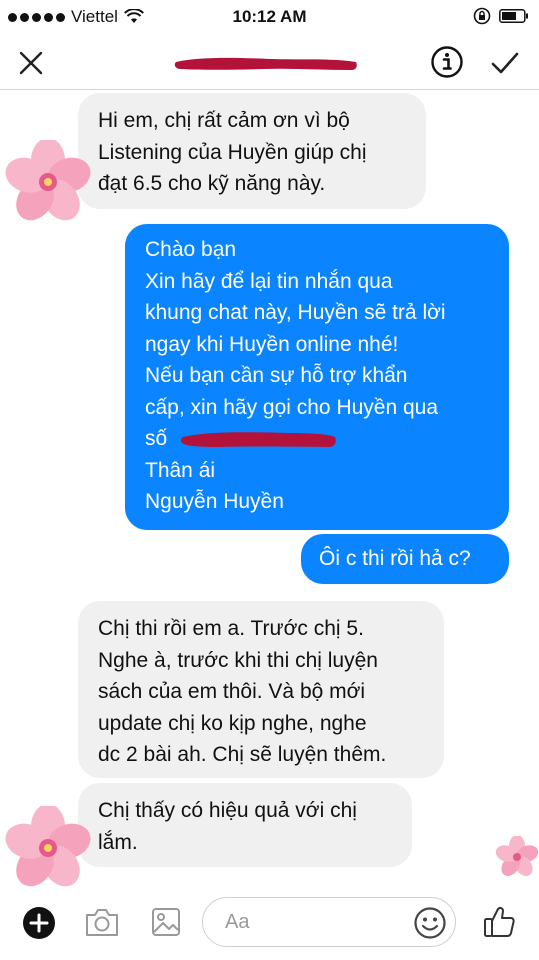  What do you see at coordinates (224, 120) in the screenshot?
I see `message-line: Hi em, chị rất cảm ơn vì bộ` at bounding box center [224, 120].